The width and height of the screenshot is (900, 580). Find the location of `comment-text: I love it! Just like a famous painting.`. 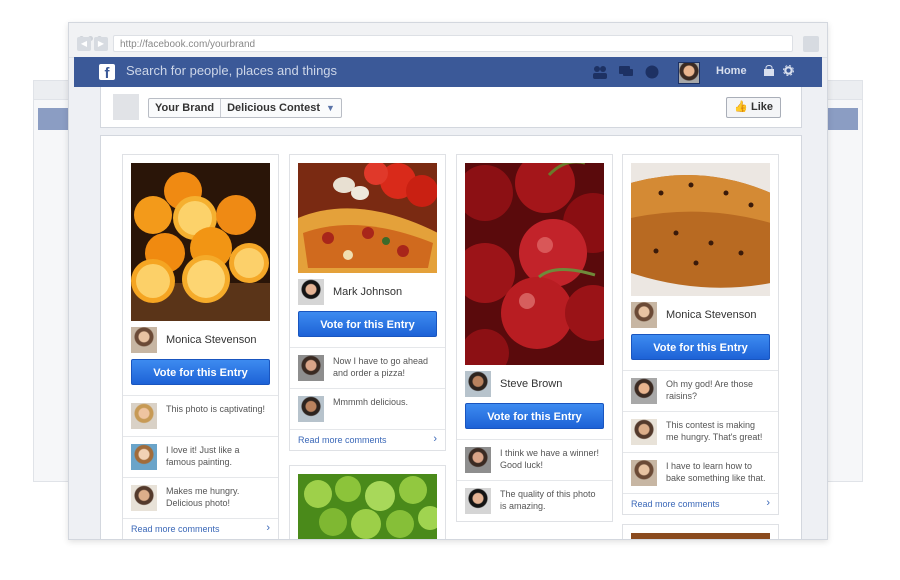

comment-text: I love it! Just like a famous painting. is located at coordinates (203, 456).